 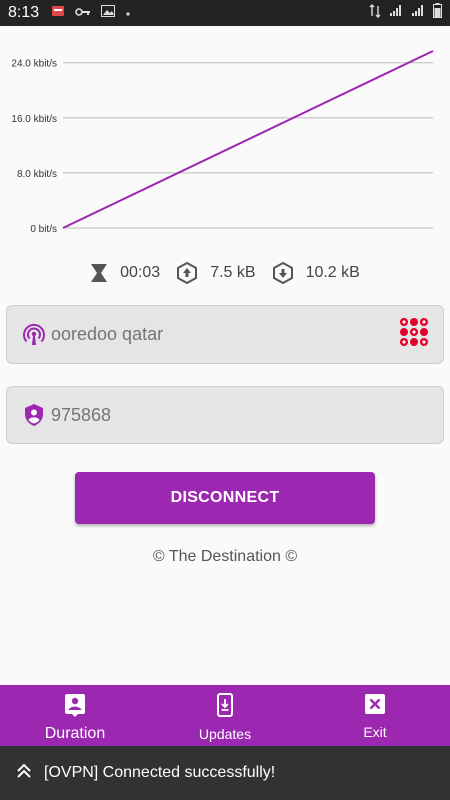 I want to click on key-icon, so click(x=83, y=13).